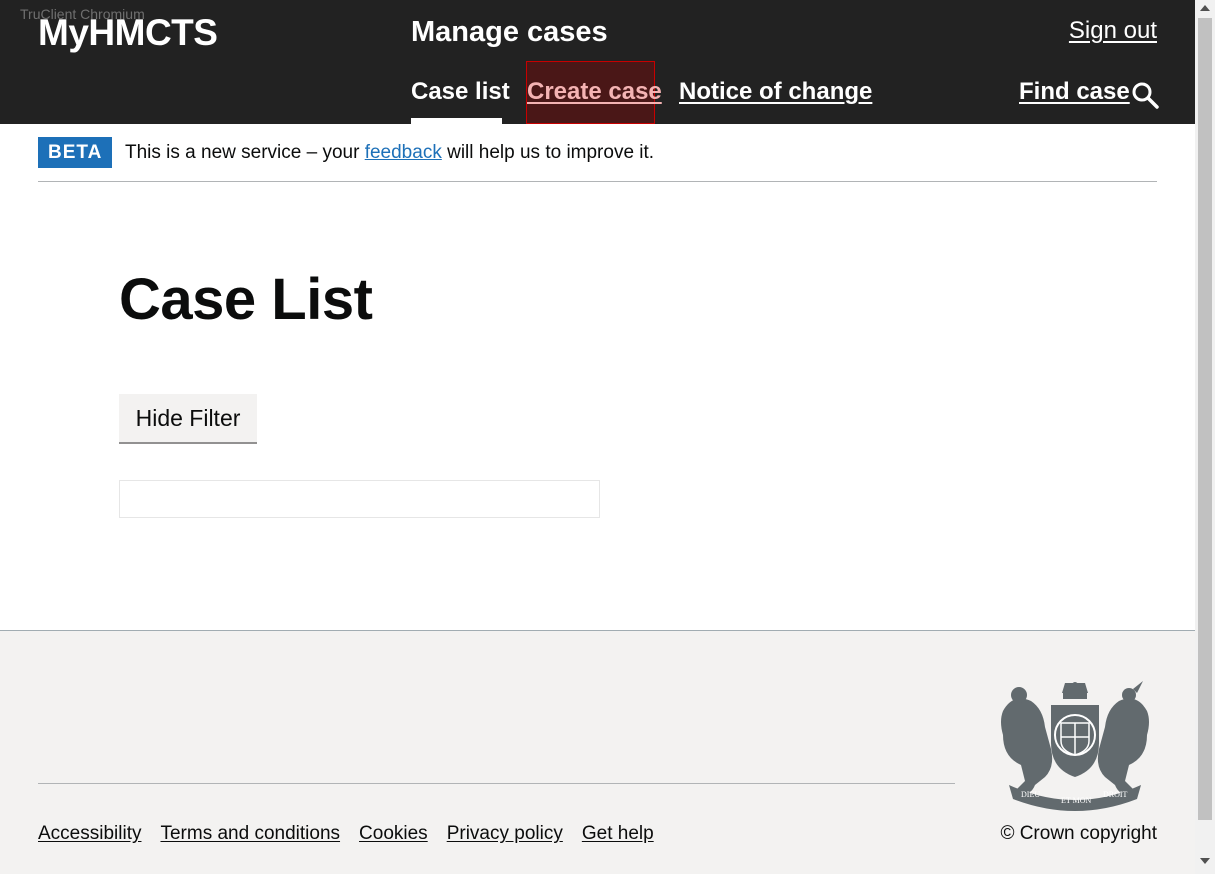 The width and height of the screenshot is (1215, 874). What do you see at coordinates (1075, 746) in the screenshot?
I see `royal-coat-of-arms-icon: DIEU ET MON DROIT` at bounding box center [1075, 746].